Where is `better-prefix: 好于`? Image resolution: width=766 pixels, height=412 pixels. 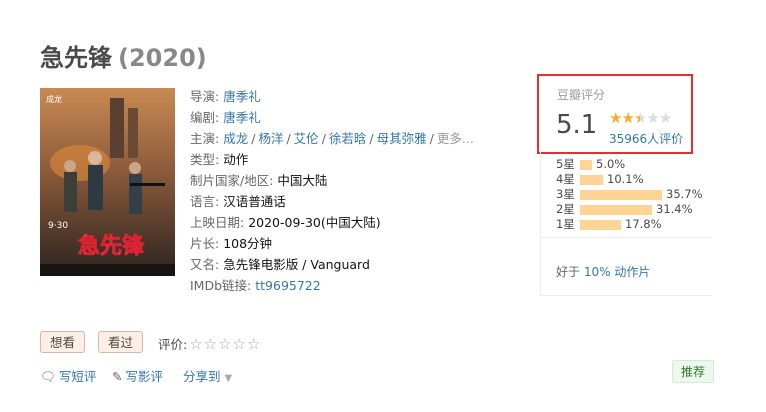
better-prefix: 好于 is located at coordinates (568, 272).